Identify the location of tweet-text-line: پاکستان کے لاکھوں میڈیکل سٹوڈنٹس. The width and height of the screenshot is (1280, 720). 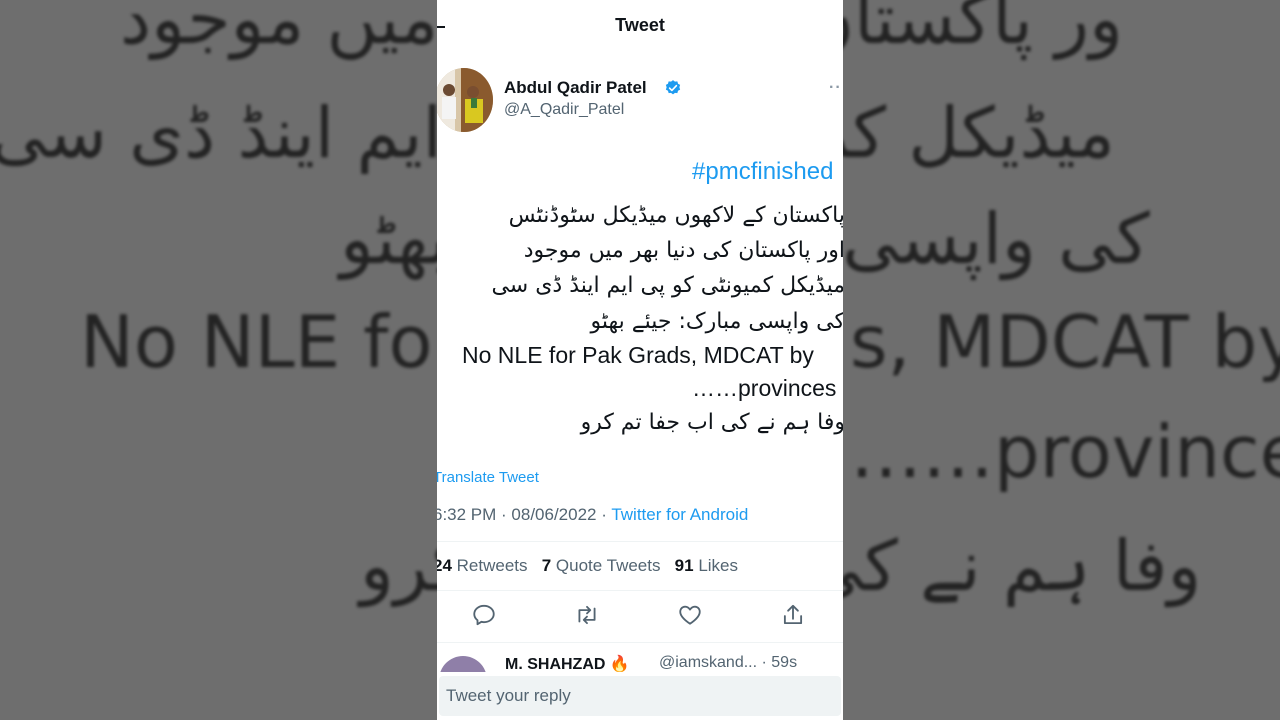
(675, 215).